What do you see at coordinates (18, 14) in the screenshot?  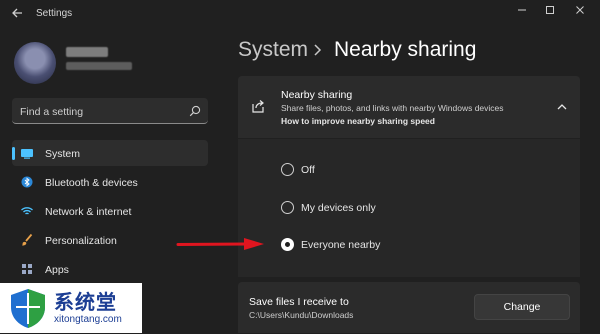 I see `back-arrow-icon` at bounding box center [18, 14].